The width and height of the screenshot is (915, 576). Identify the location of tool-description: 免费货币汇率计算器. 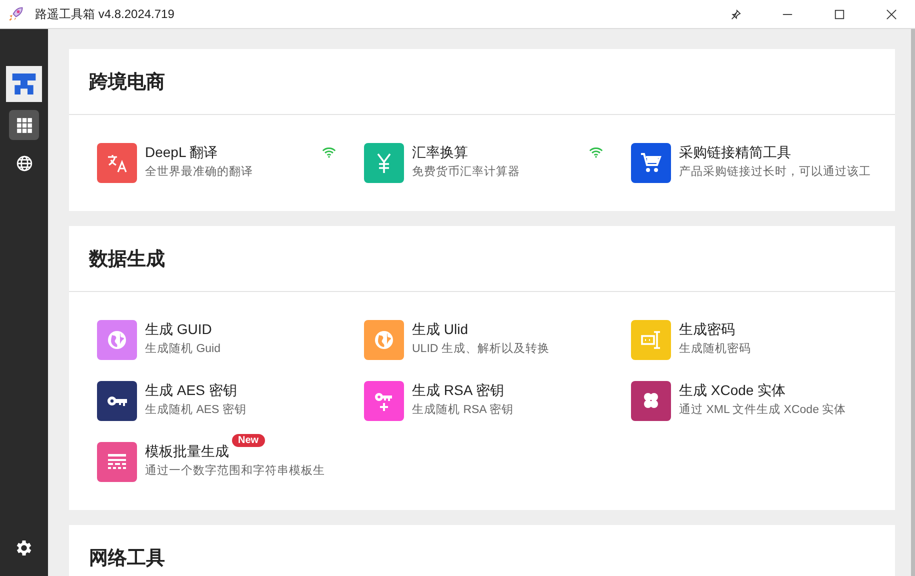
(466, 171).